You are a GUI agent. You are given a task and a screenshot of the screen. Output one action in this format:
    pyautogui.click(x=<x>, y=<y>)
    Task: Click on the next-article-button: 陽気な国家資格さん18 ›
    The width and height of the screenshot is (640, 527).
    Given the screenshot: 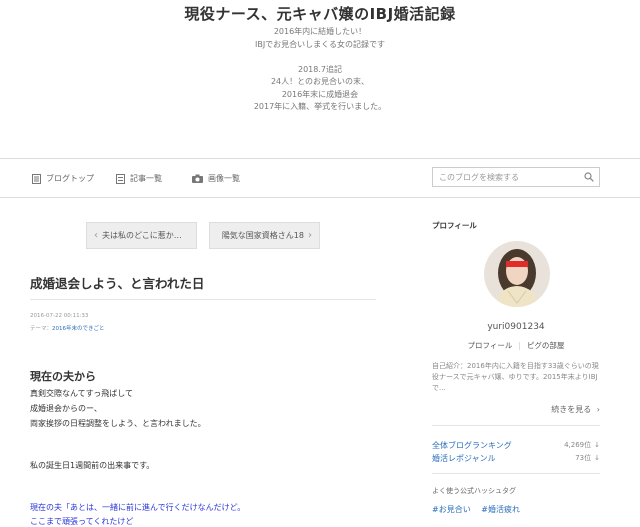 What is the action you would take?
    pyautogui.click(x=264, y=235)
    